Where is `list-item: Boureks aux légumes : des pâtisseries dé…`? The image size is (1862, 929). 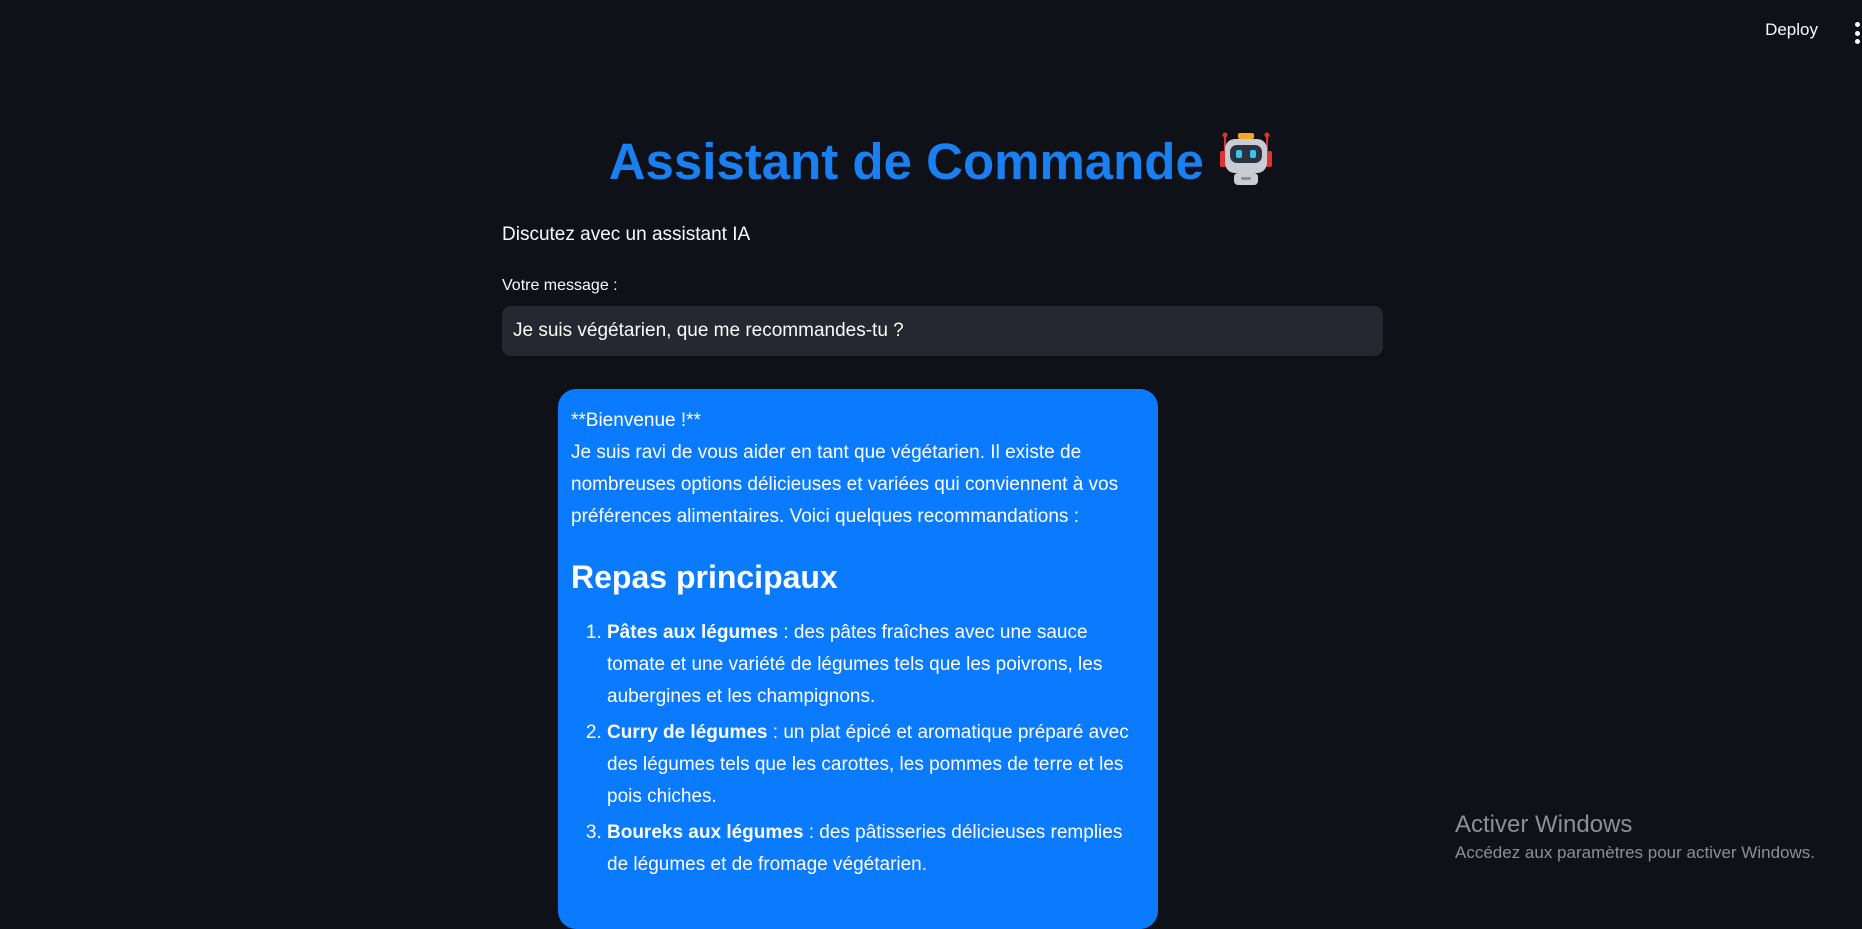 list-item: Boureks aux légumes : des pâtisseries dé… is located at coordinates (876, 849).